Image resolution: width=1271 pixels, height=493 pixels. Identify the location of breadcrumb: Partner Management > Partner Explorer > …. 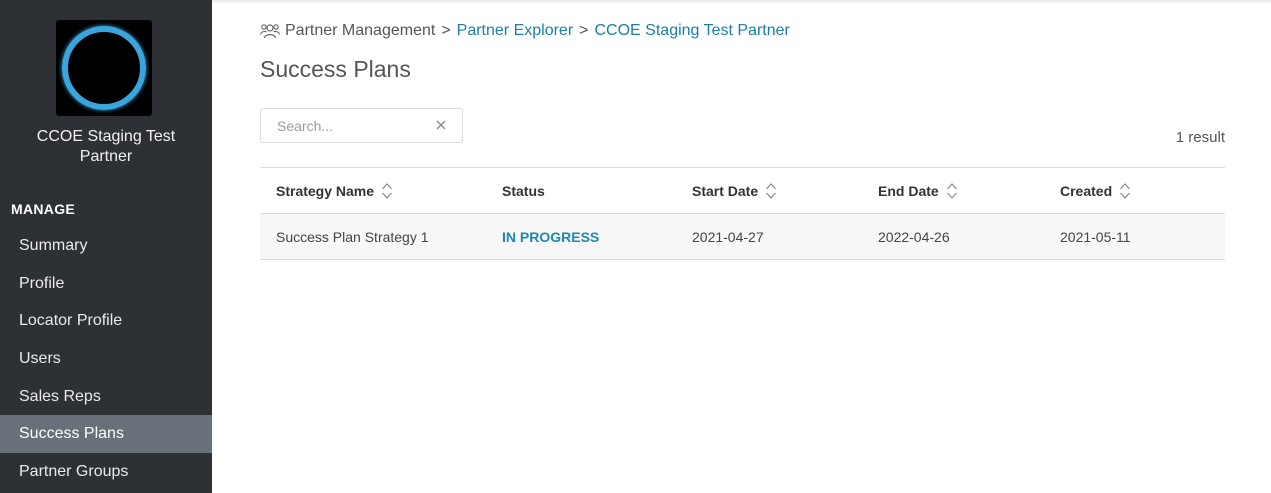
(525, 31).